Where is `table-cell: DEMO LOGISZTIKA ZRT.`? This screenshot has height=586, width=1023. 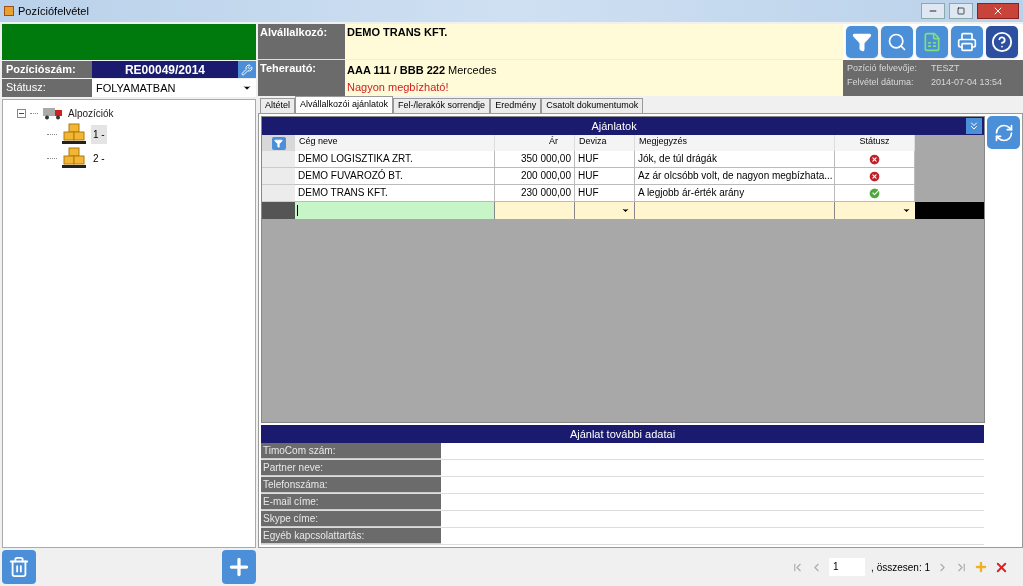
table-cell: DEMO LOGISZTIKA ZRT. is located at coordinates (395, 159).